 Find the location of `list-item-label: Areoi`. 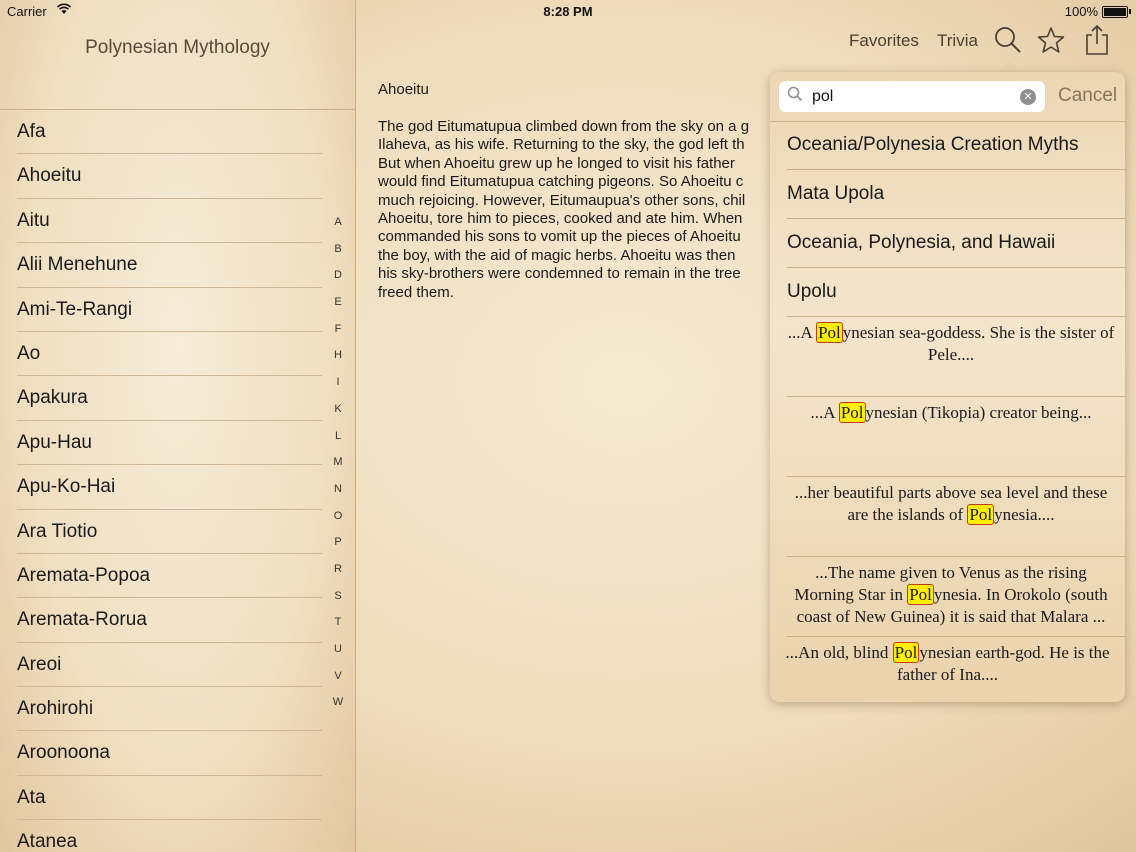

list-item-label: Areoi is located at coordinates (39, 664).